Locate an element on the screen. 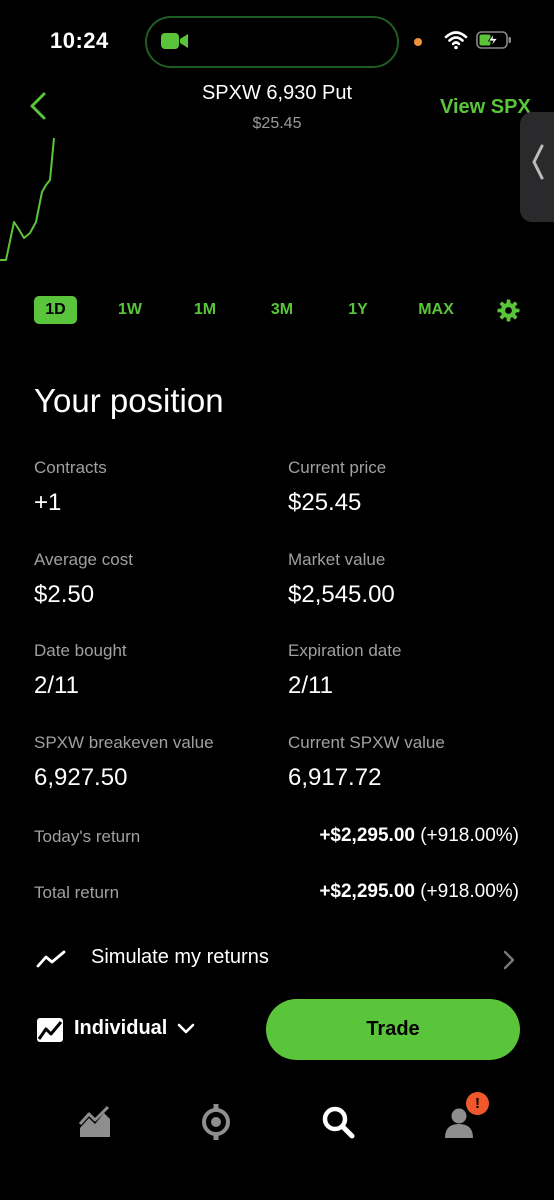 The image size is (554, 1200). price-chart is located at coordinates (40, 200).